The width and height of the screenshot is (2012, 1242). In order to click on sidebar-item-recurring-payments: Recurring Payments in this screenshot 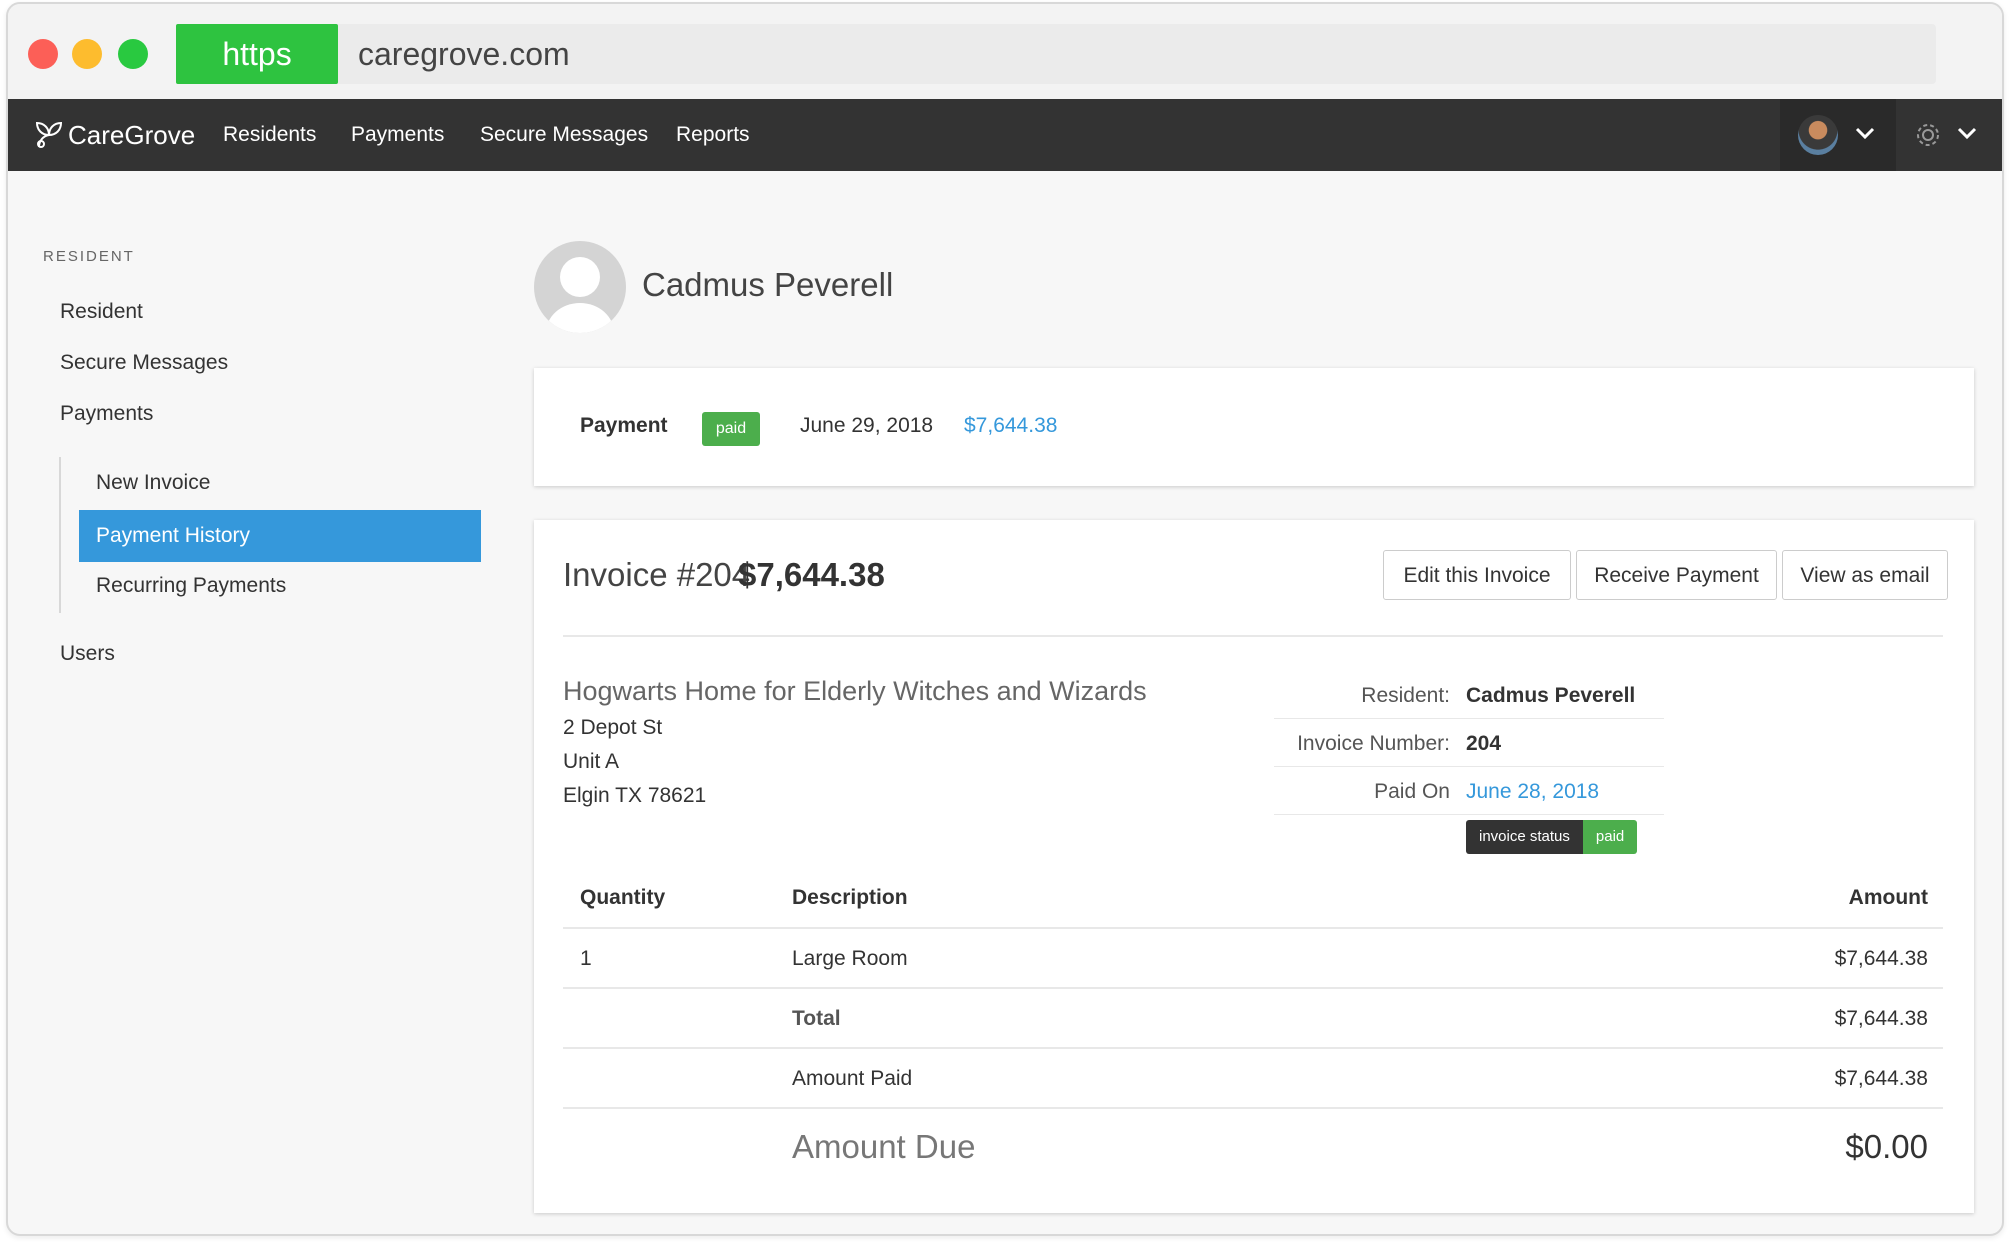, I will do `click(191, 586)`.